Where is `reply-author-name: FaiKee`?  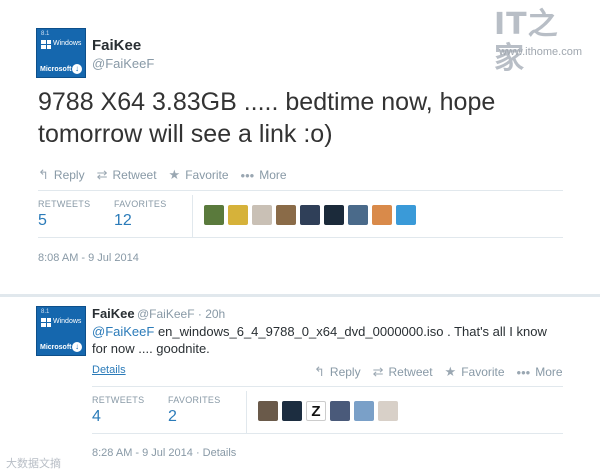 reply-author-name: FaiKee is located at coordinates (113, 313).